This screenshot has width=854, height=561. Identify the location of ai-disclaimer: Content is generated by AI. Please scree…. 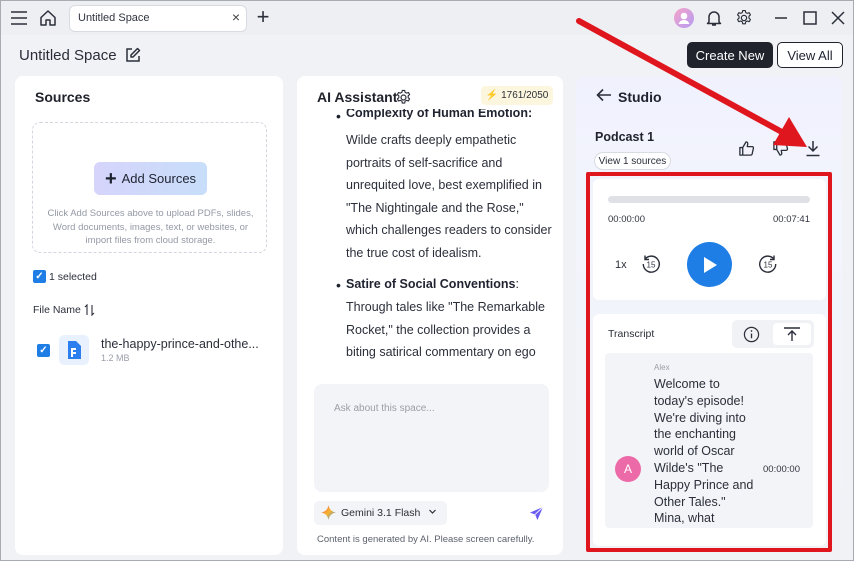
(426, 539).